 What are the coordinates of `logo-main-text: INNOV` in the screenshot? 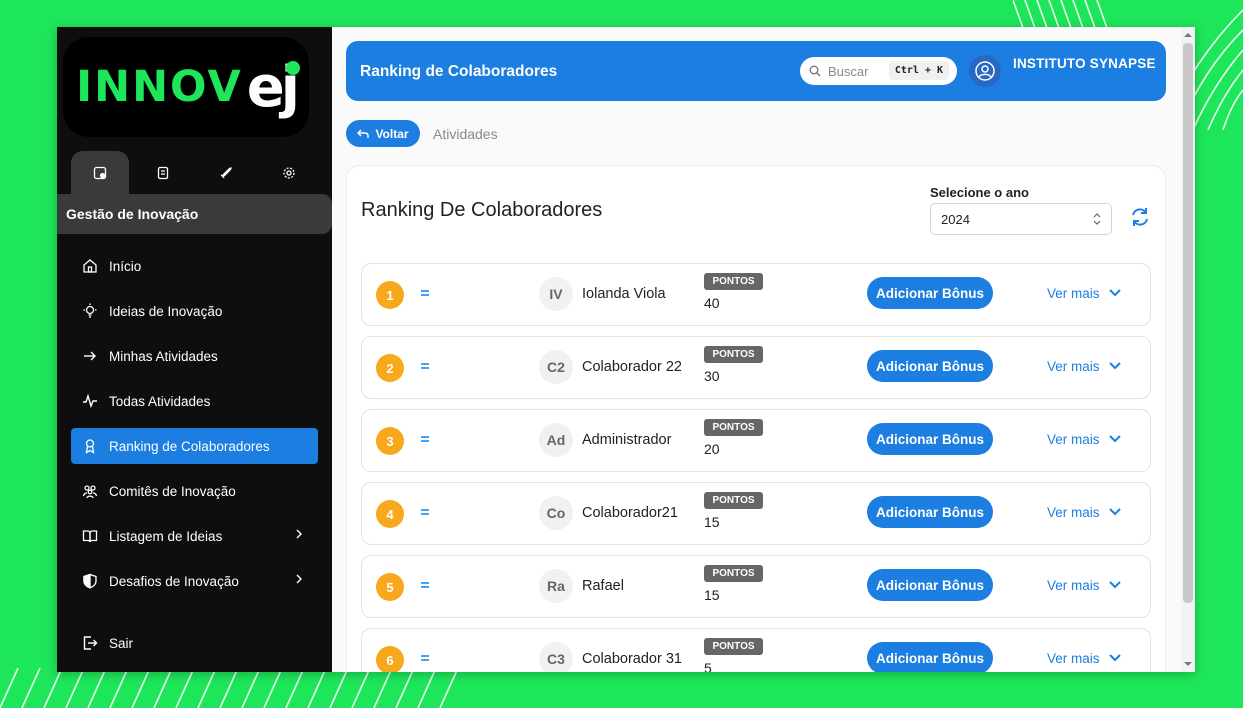 It's located at (159, 87).